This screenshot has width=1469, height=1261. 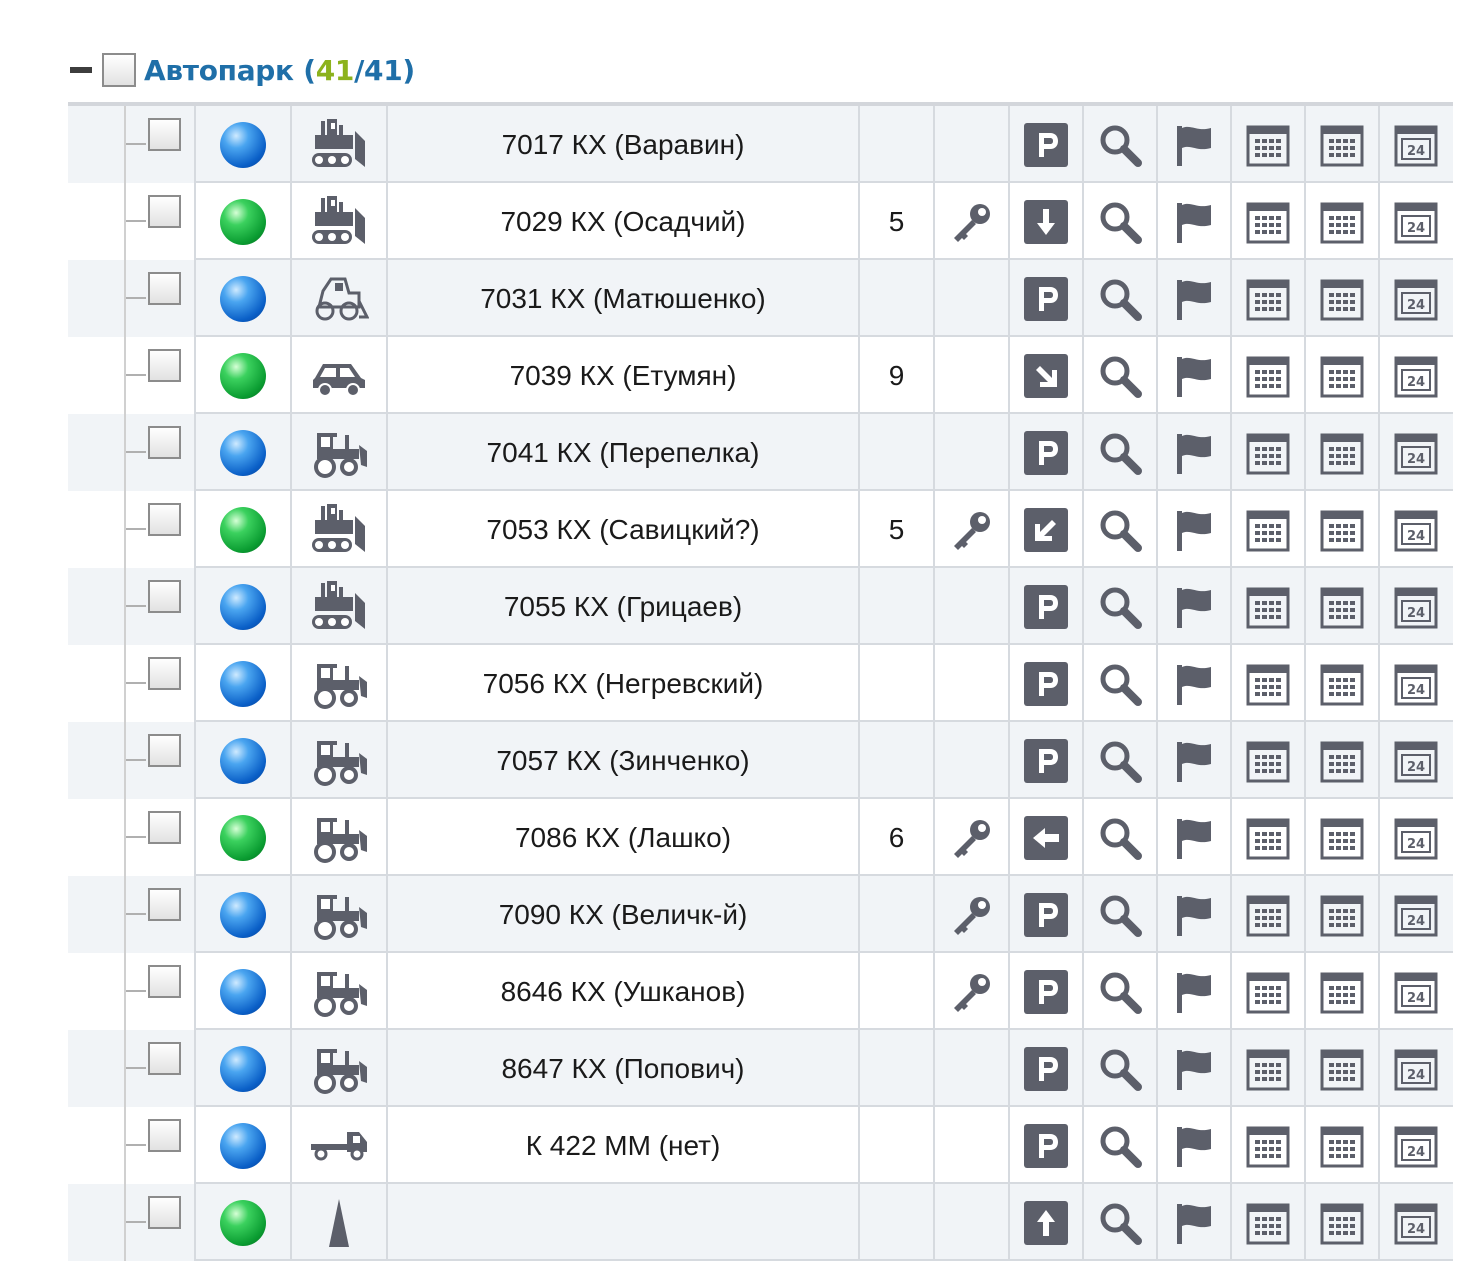 I want to click on table-row: 8647 КХ (Попович) 24, so click(x=760, y=1068).